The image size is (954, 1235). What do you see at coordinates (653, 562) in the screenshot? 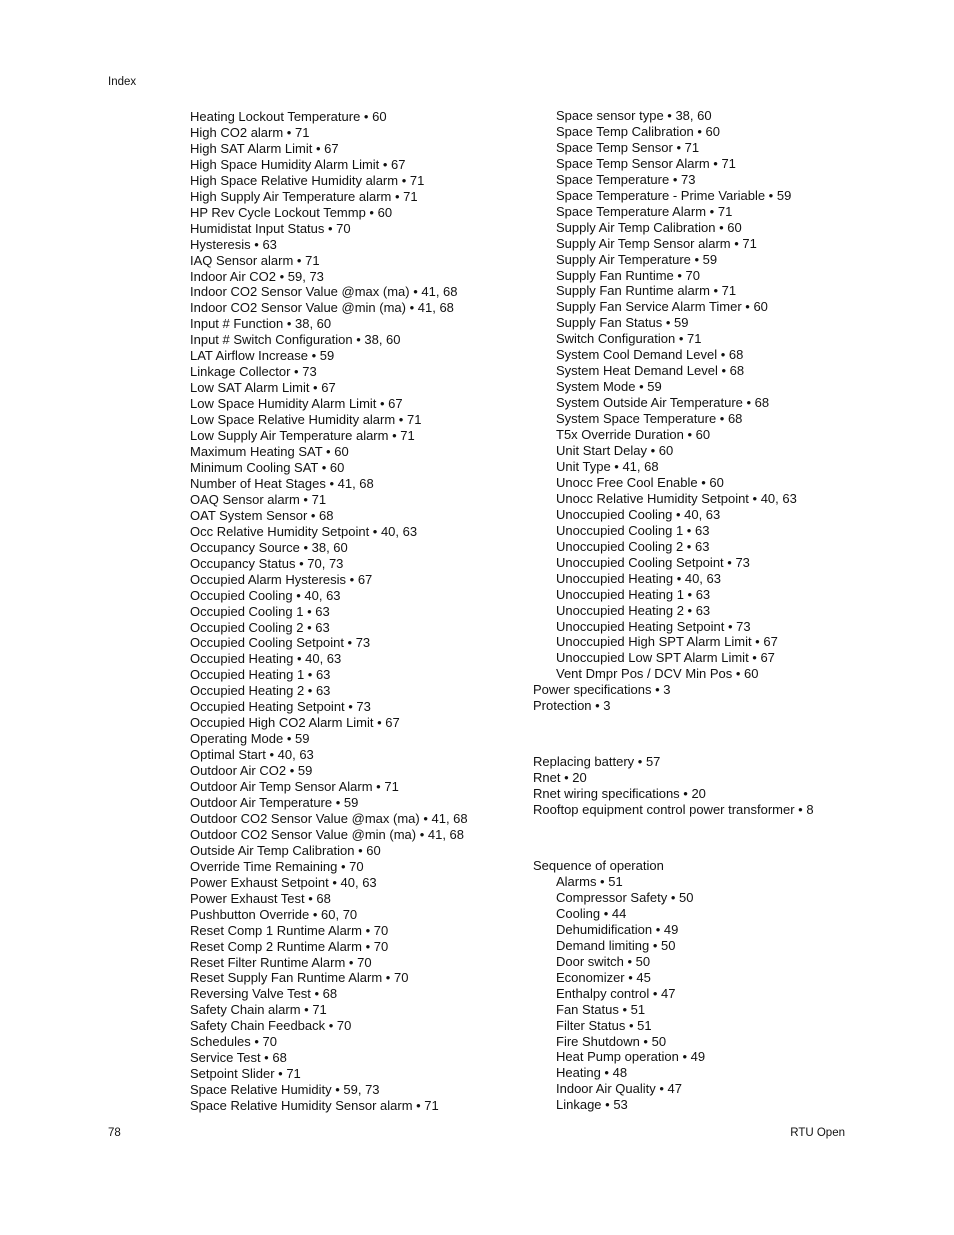
I see `index-subentry: Unoccupied Cooling Setpoint • 73` at bounding box center [653, 562].